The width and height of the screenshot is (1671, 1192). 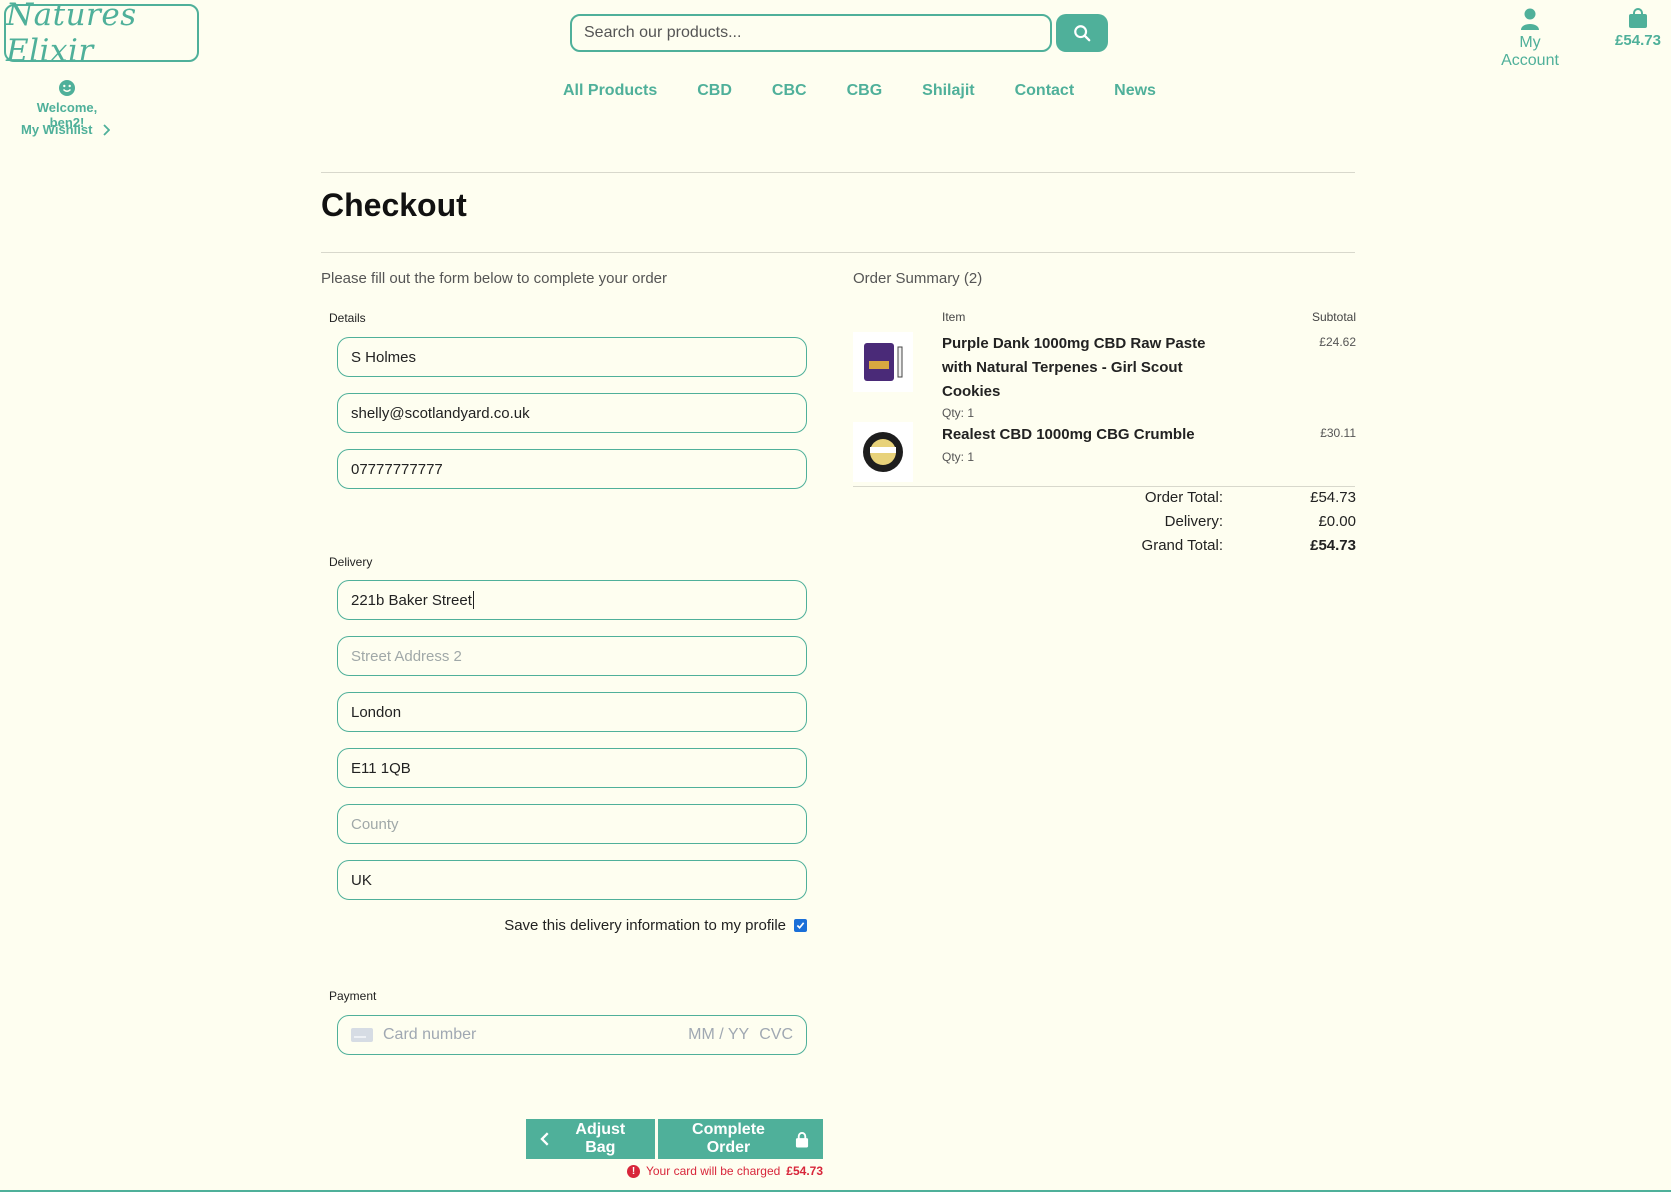 I want to click on nav-item-contact: Contact, so click(x=1045, y=91).